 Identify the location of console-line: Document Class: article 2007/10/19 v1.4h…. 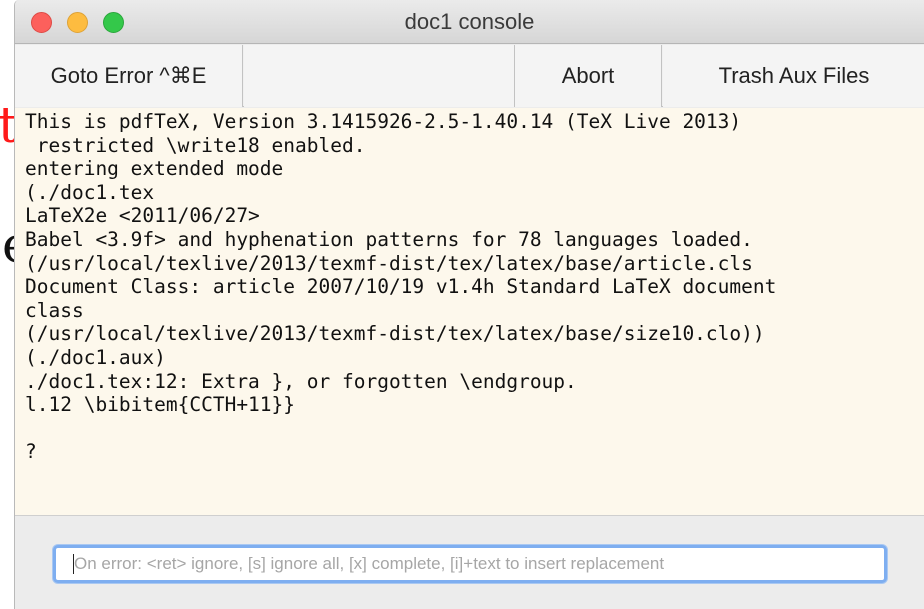
(401, 287).